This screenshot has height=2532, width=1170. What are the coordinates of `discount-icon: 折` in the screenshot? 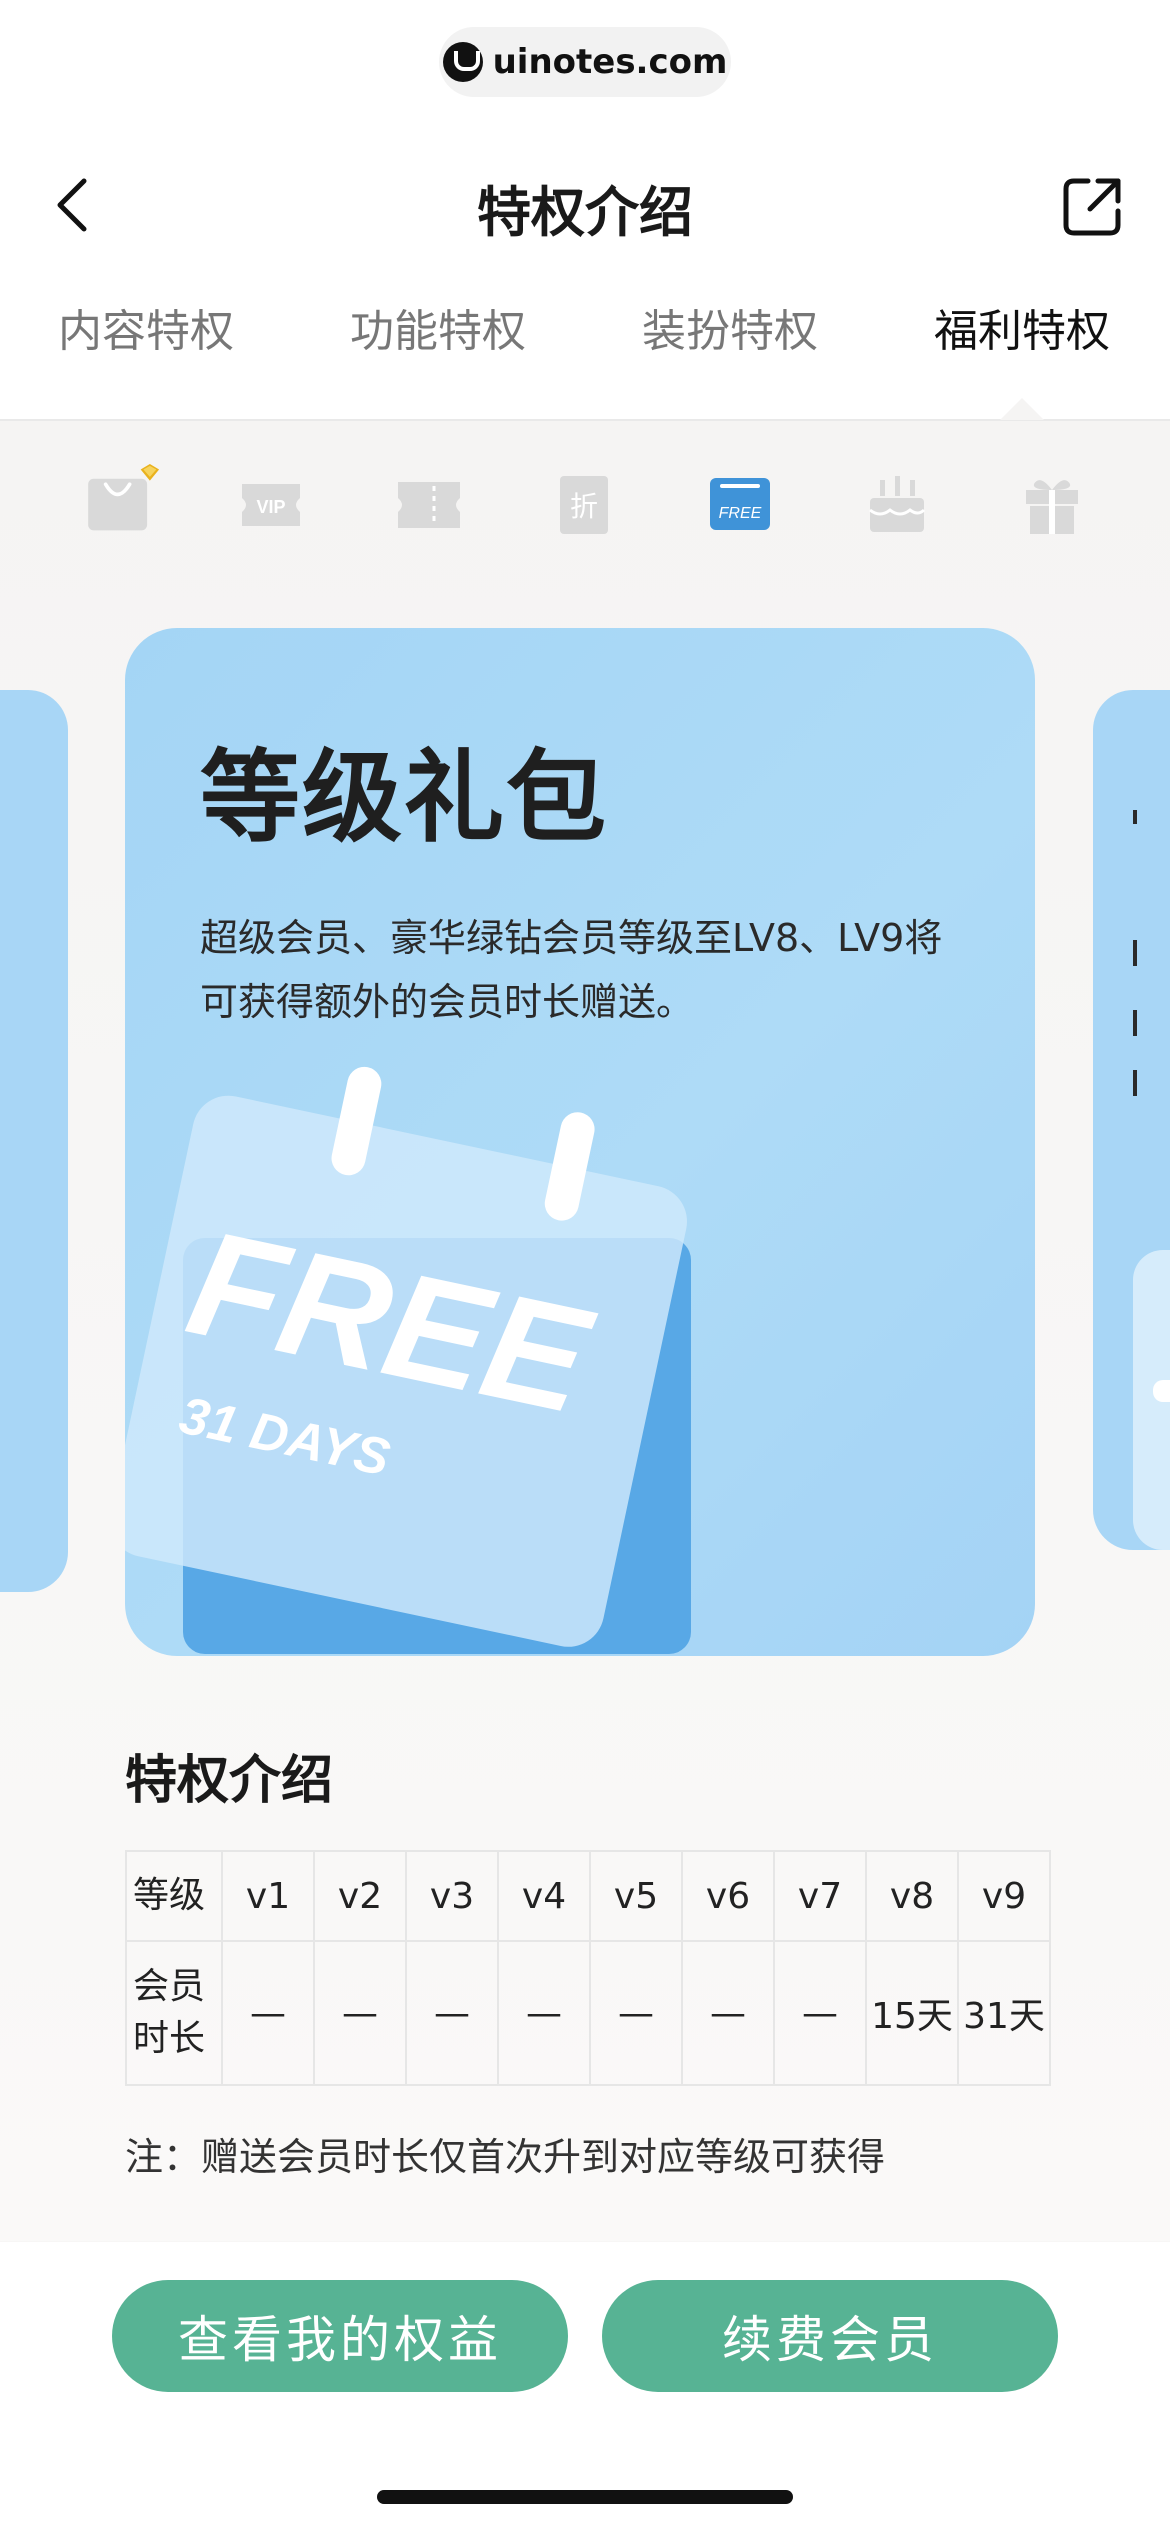 It's located at (584, 505).